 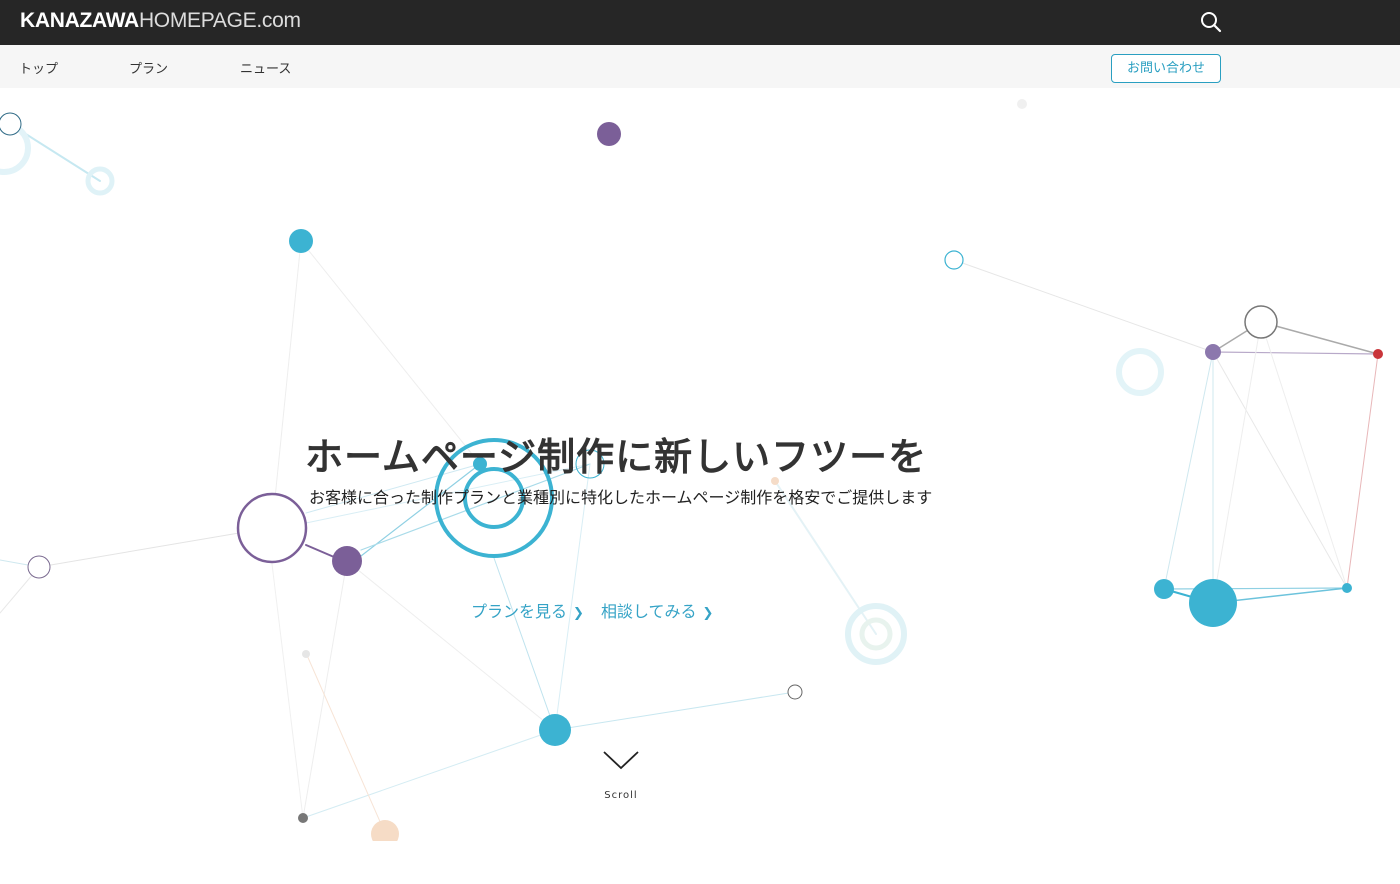 I want to click on hero-subline: お客様に合った制作プランと業種別に特化したホームページ制作を格安でご提供します, so click(x=621, y=497).